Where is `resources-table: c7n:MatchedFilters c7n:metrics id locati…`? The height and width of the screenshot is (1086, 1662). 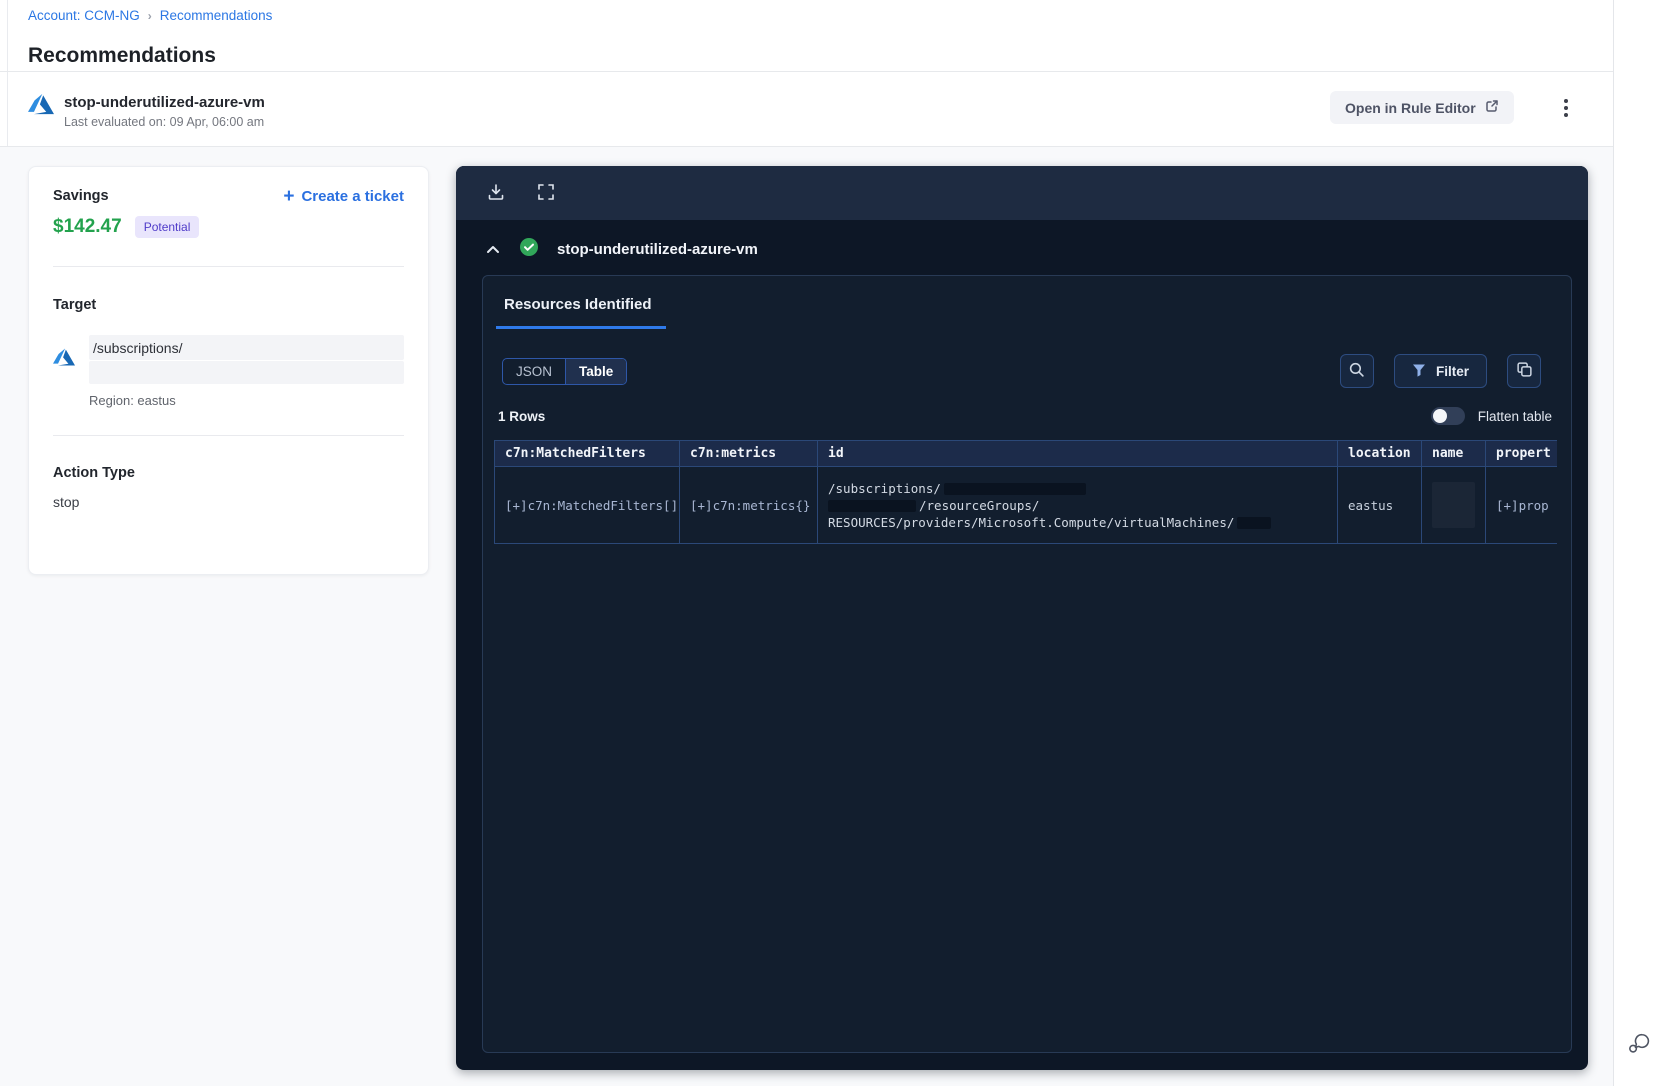
resources-table: c7n:MatchedFilters c7n:metrics id locati… is located at coordinates (1025, 492).